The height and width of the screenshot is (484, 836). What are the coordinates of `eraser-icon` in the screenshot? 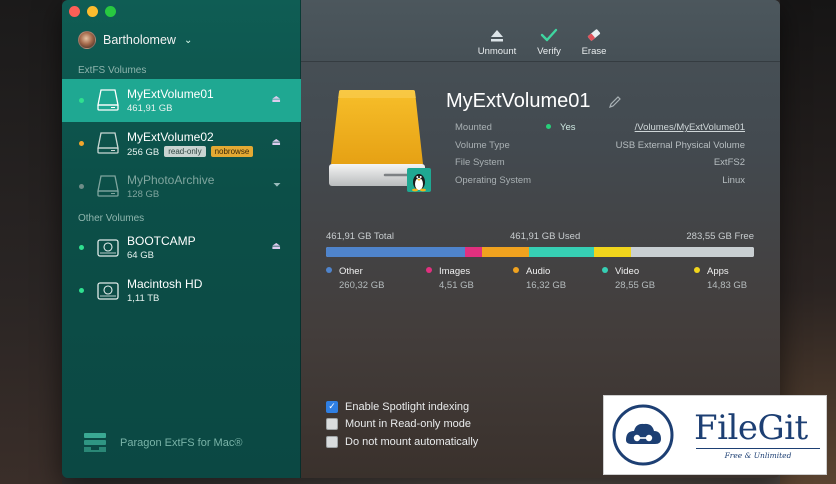 It's located at (594, 35).